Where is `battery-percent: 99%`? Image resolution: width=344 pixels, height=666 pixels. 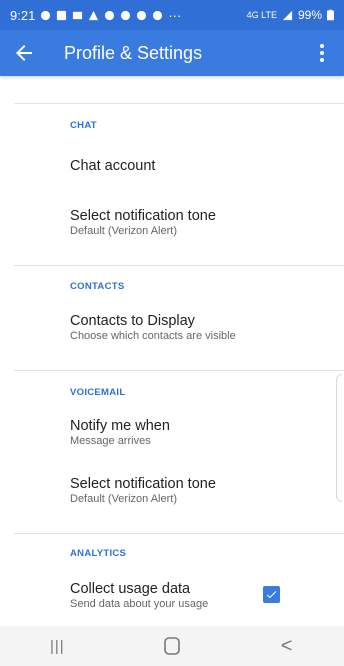
battery-percent: 99% is located at coordinates (309, 15).